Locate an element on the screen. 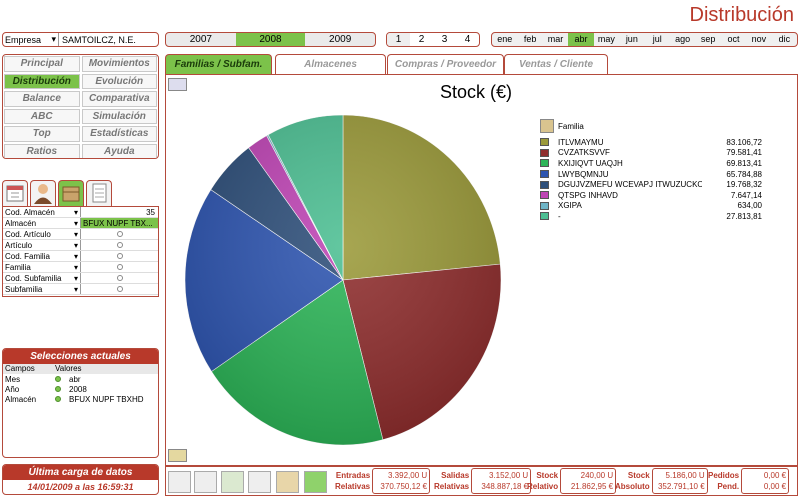 This screenshot has width=800, height=498. empresa-dropdown: Empresa ▾ is located at coordinates (31, 39).